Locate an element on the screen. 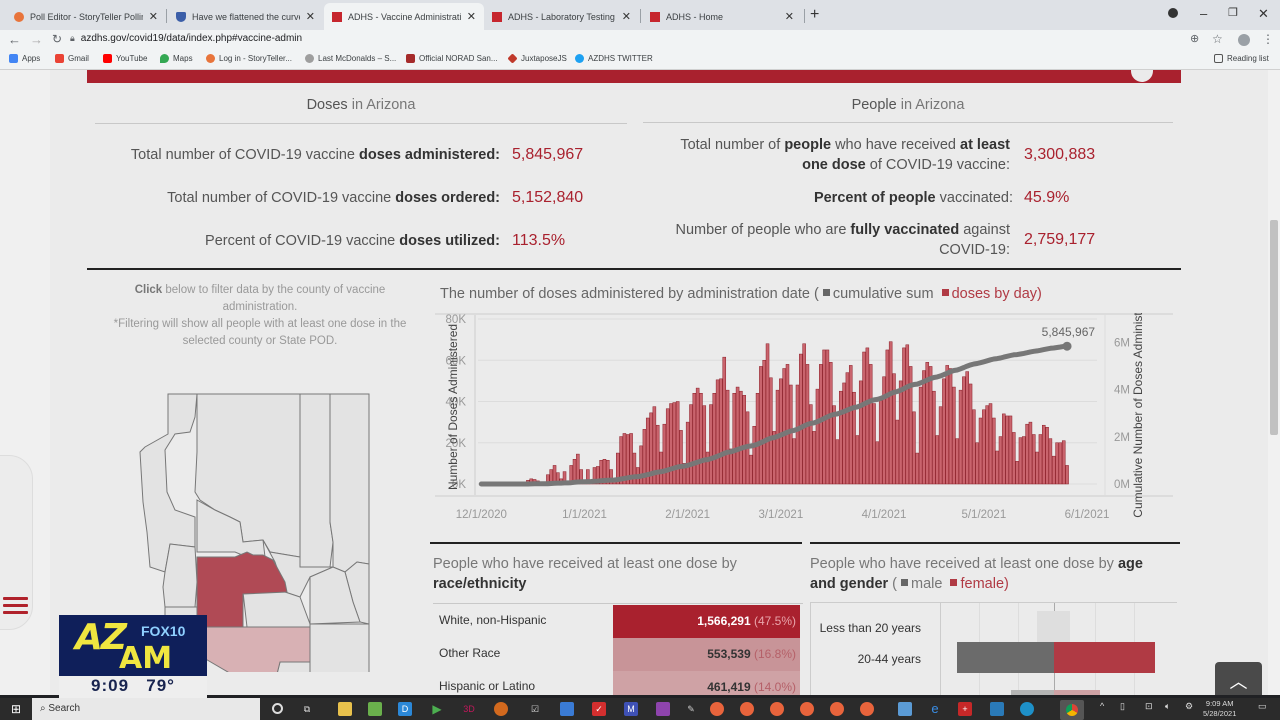 Image resolution: width=1280 pixels, height=720 pixels. tab-adhs-home: ADHS - Home ✕ is located at coordinates (722, 16).